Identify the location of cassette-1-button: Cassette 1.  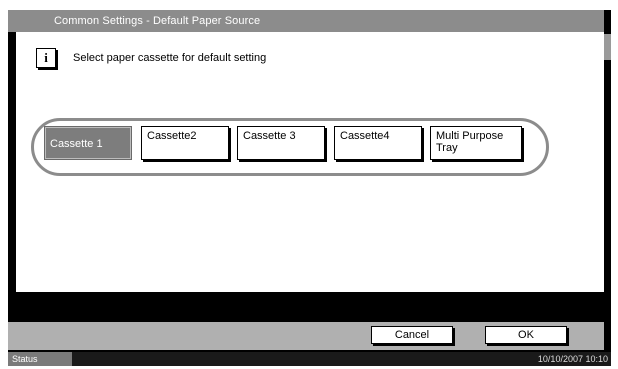
(88, 143).